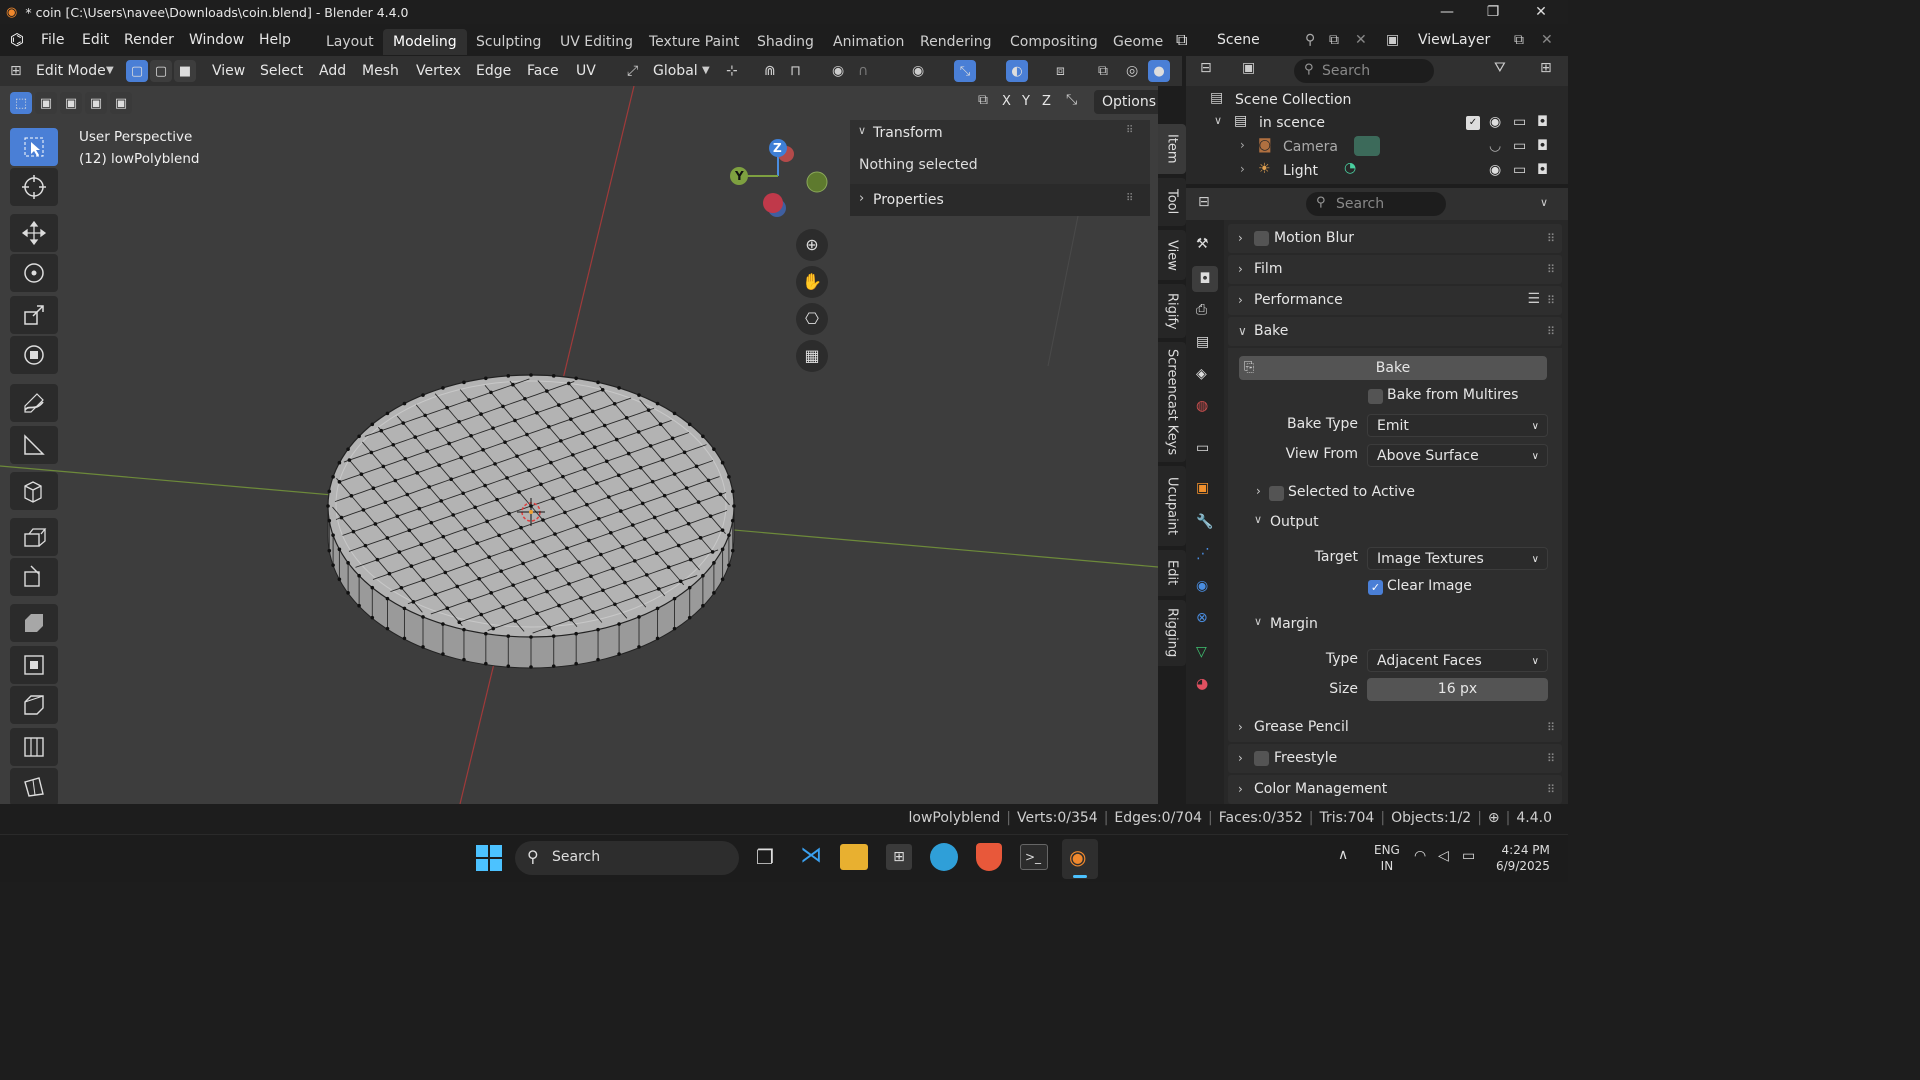  Describe the element at coordinates (1201, 652) in the screenshot. I see `data-tab-icon: ▽` at that location.